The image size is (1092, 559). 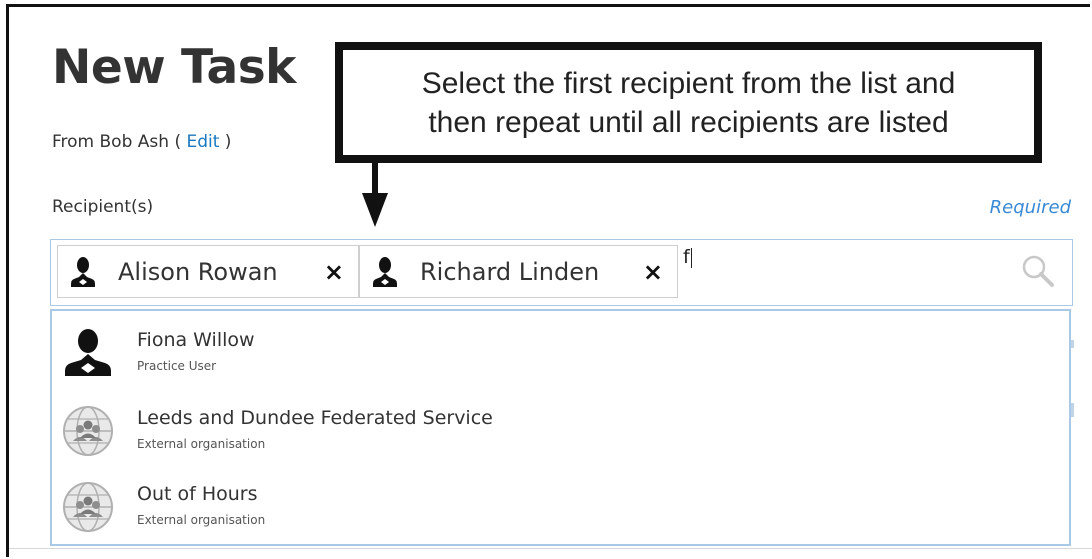 I want to click on from-line: From Bob Ash ( Edit ), so click(x=141, y=142).